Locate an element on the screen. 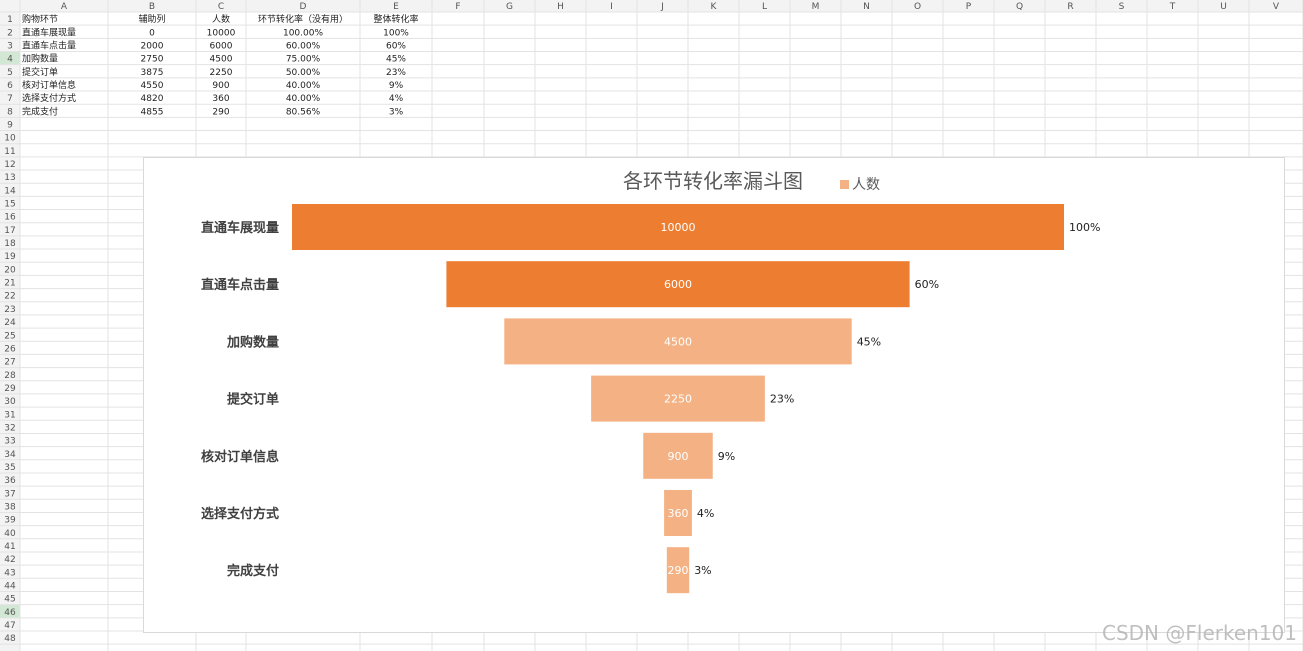 The image size is (1303, 651). row-header-20: 20 is located at coordinates (10, 270).